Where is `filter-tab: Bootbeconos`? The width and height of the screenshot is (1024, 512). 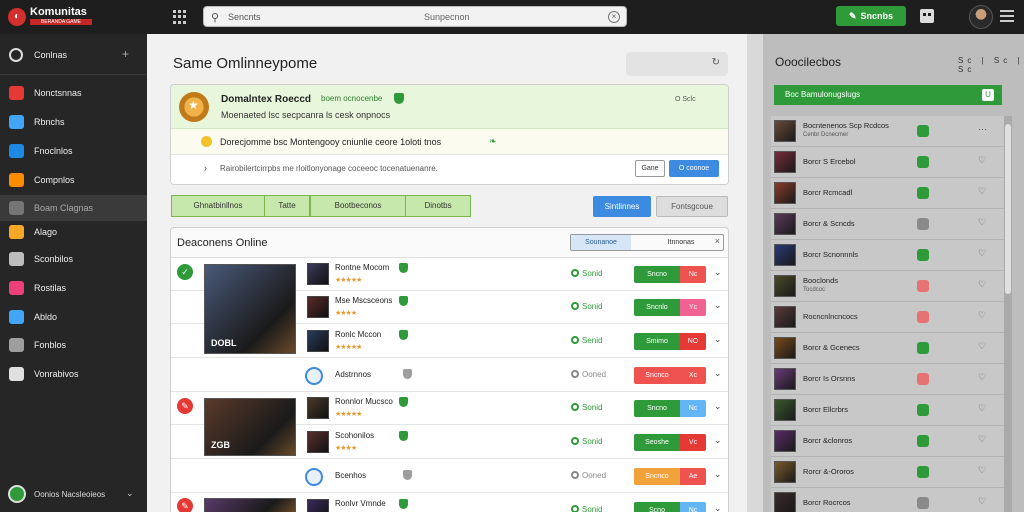
filter-tab: Bootbeconos is located at coordinates (358, 206).